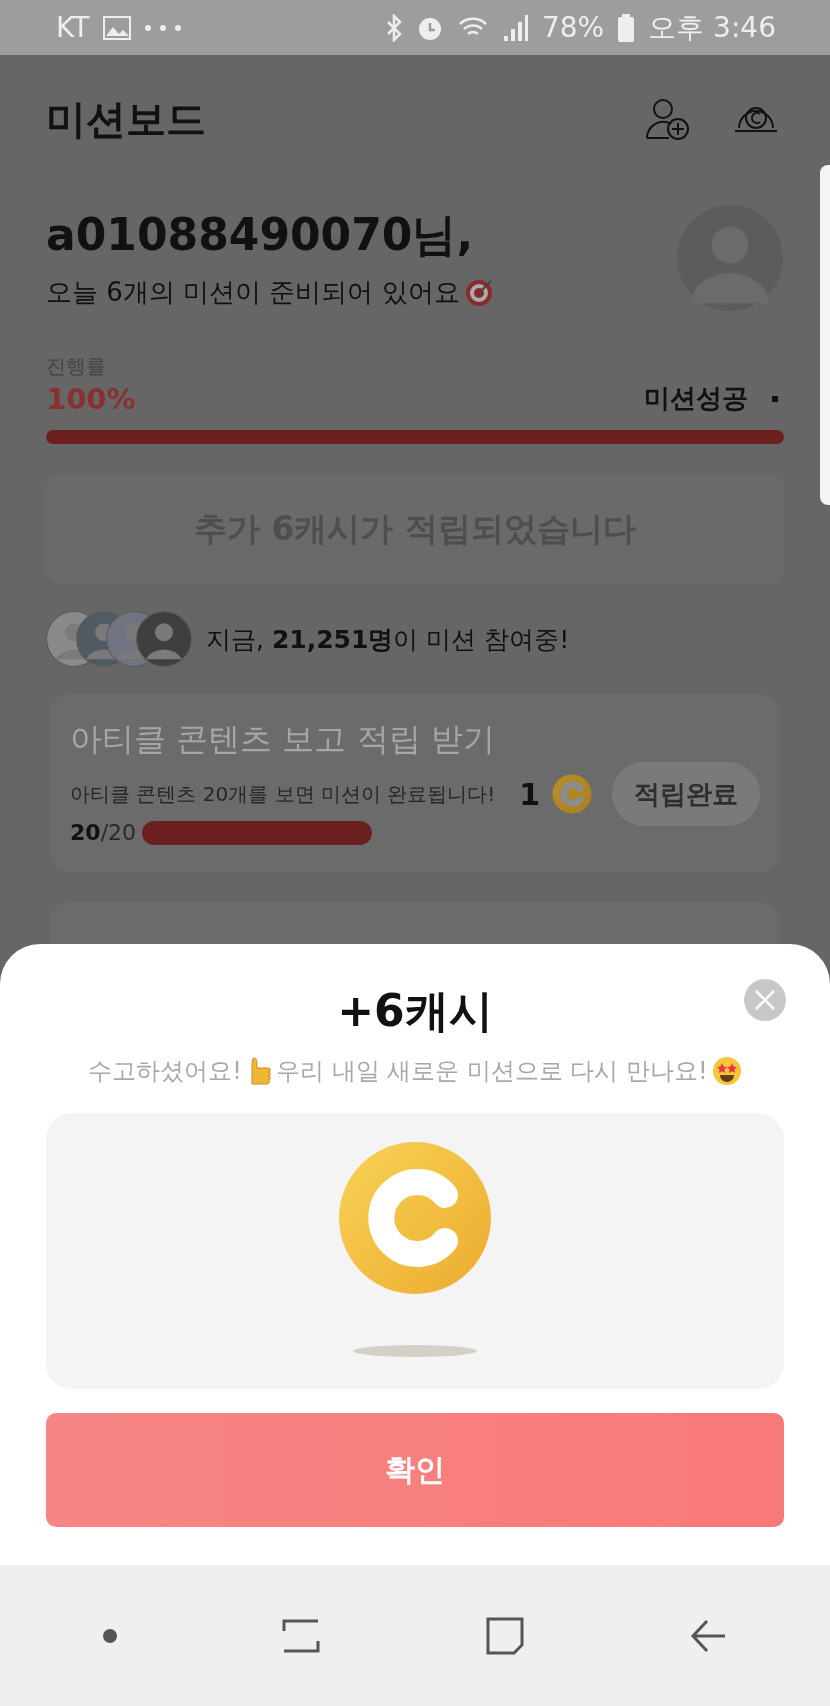 The width and height of the screenshot is (830, 1706). Describe the element at coordinates (726, 1071) in the screenshot. I see `star-emoji-icon` at that location.